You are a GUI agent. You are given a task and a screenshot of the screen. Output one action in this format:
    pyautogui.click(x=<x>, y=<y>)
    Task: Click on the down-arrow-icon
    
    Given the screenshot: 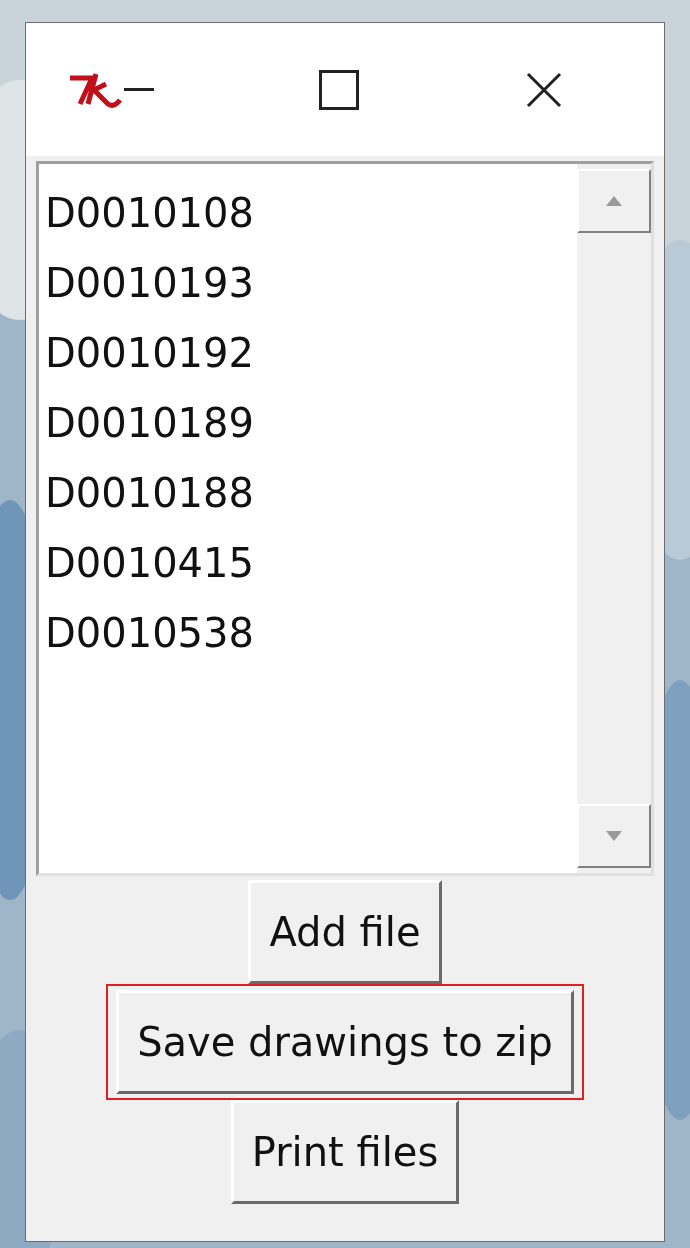 What is the action you would take?
    pyautogui.click(x=614, y=836)
    